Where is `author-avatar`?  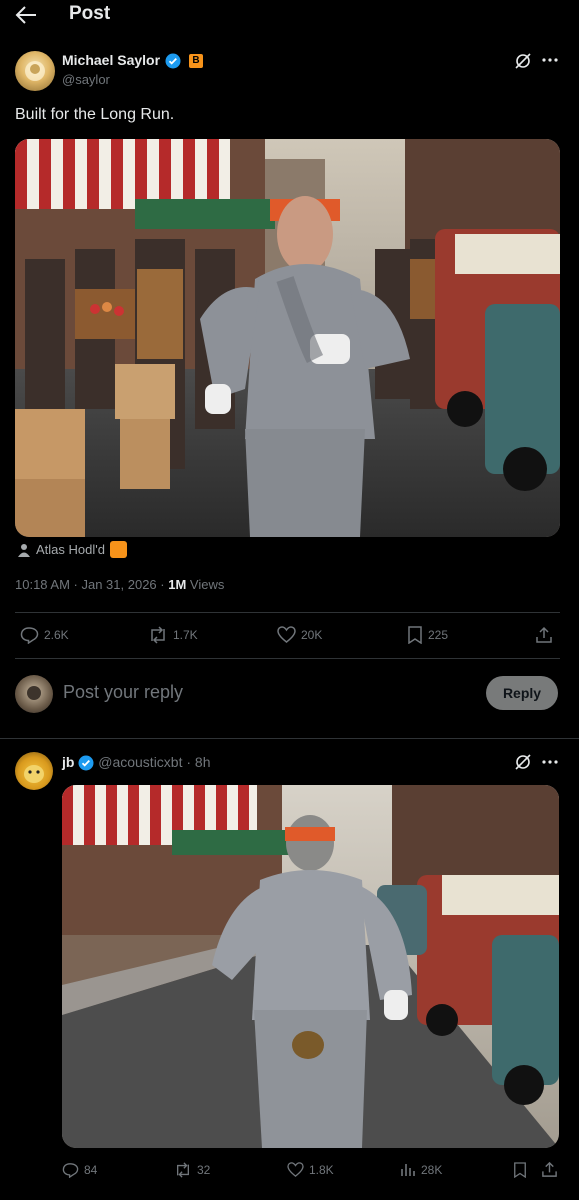
author-avatar is located at coordinates (35, 71).